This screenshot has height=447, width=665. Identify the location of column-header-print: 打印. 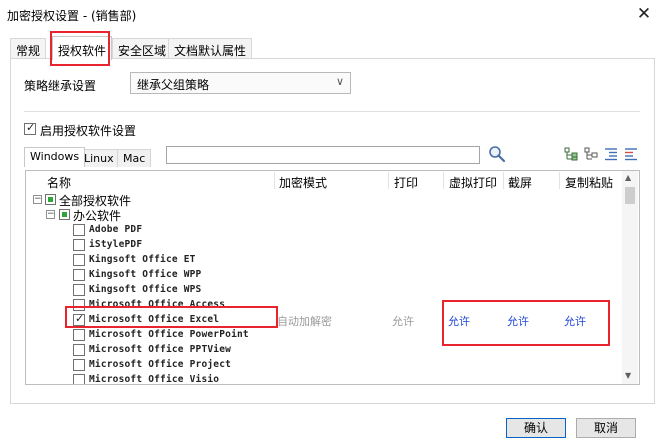
(406, 184).